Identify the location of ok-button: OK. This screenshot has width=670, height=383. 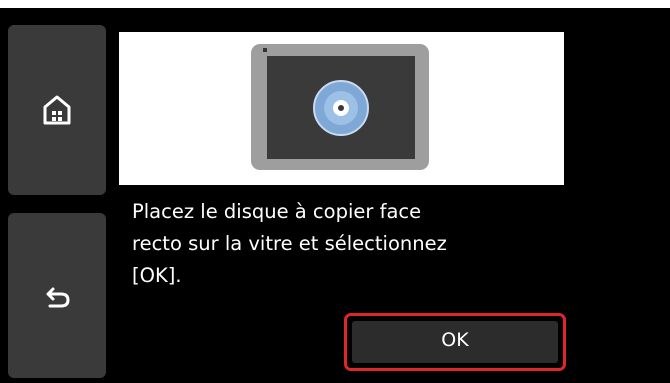
(455, 342).